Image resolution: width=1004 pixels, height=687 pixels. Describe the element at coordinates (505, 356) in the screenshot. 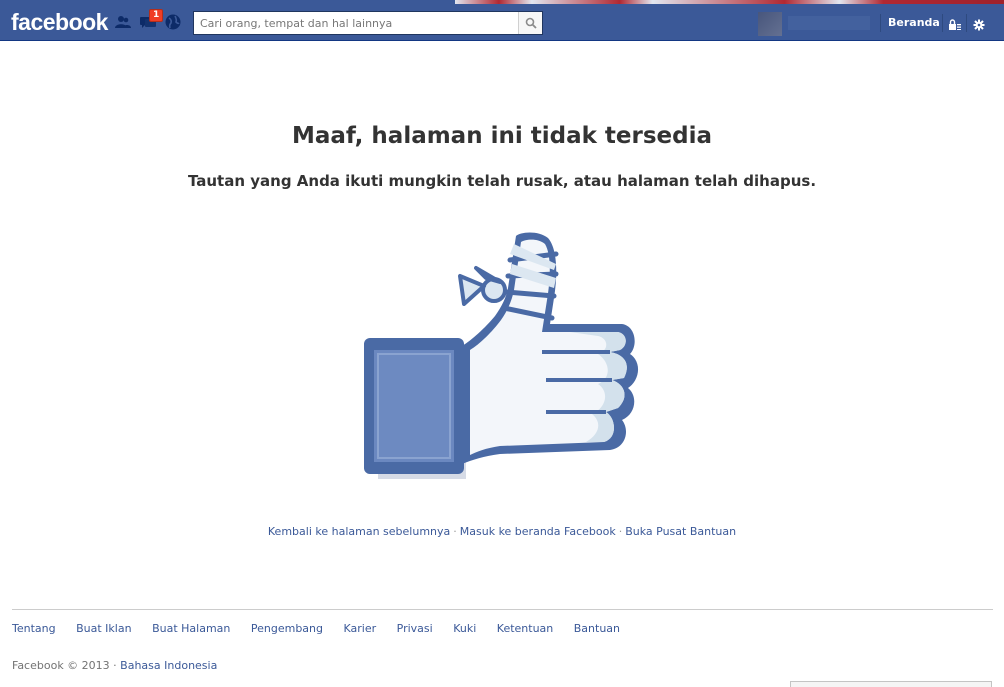

I see `bandaged-thumbs-up-illustration` at that location.